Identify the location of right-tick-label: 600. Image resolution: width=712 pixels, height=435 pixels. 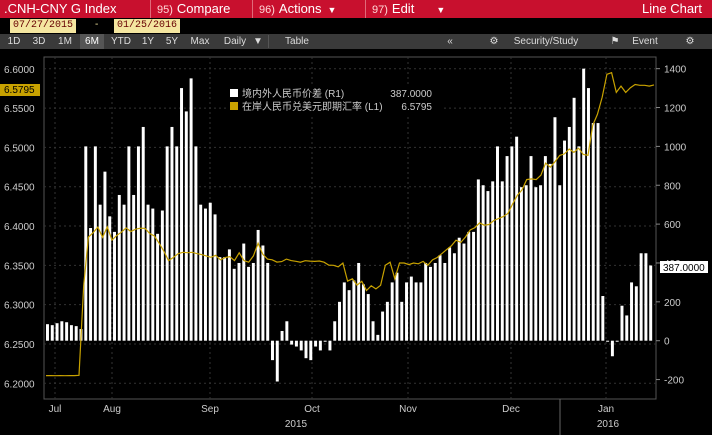
(672, 225).